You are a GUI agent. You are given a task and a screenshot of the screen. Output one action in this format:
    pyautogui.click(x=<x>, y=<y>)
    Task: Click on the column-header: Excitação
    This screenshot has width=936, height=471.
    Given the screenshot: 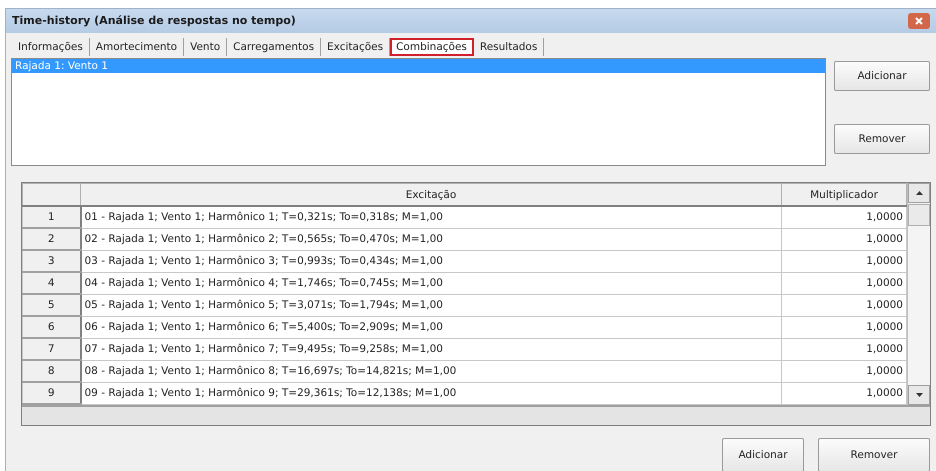 What is the action you would take?
    pyautogui.click(x=431, y=195)
    